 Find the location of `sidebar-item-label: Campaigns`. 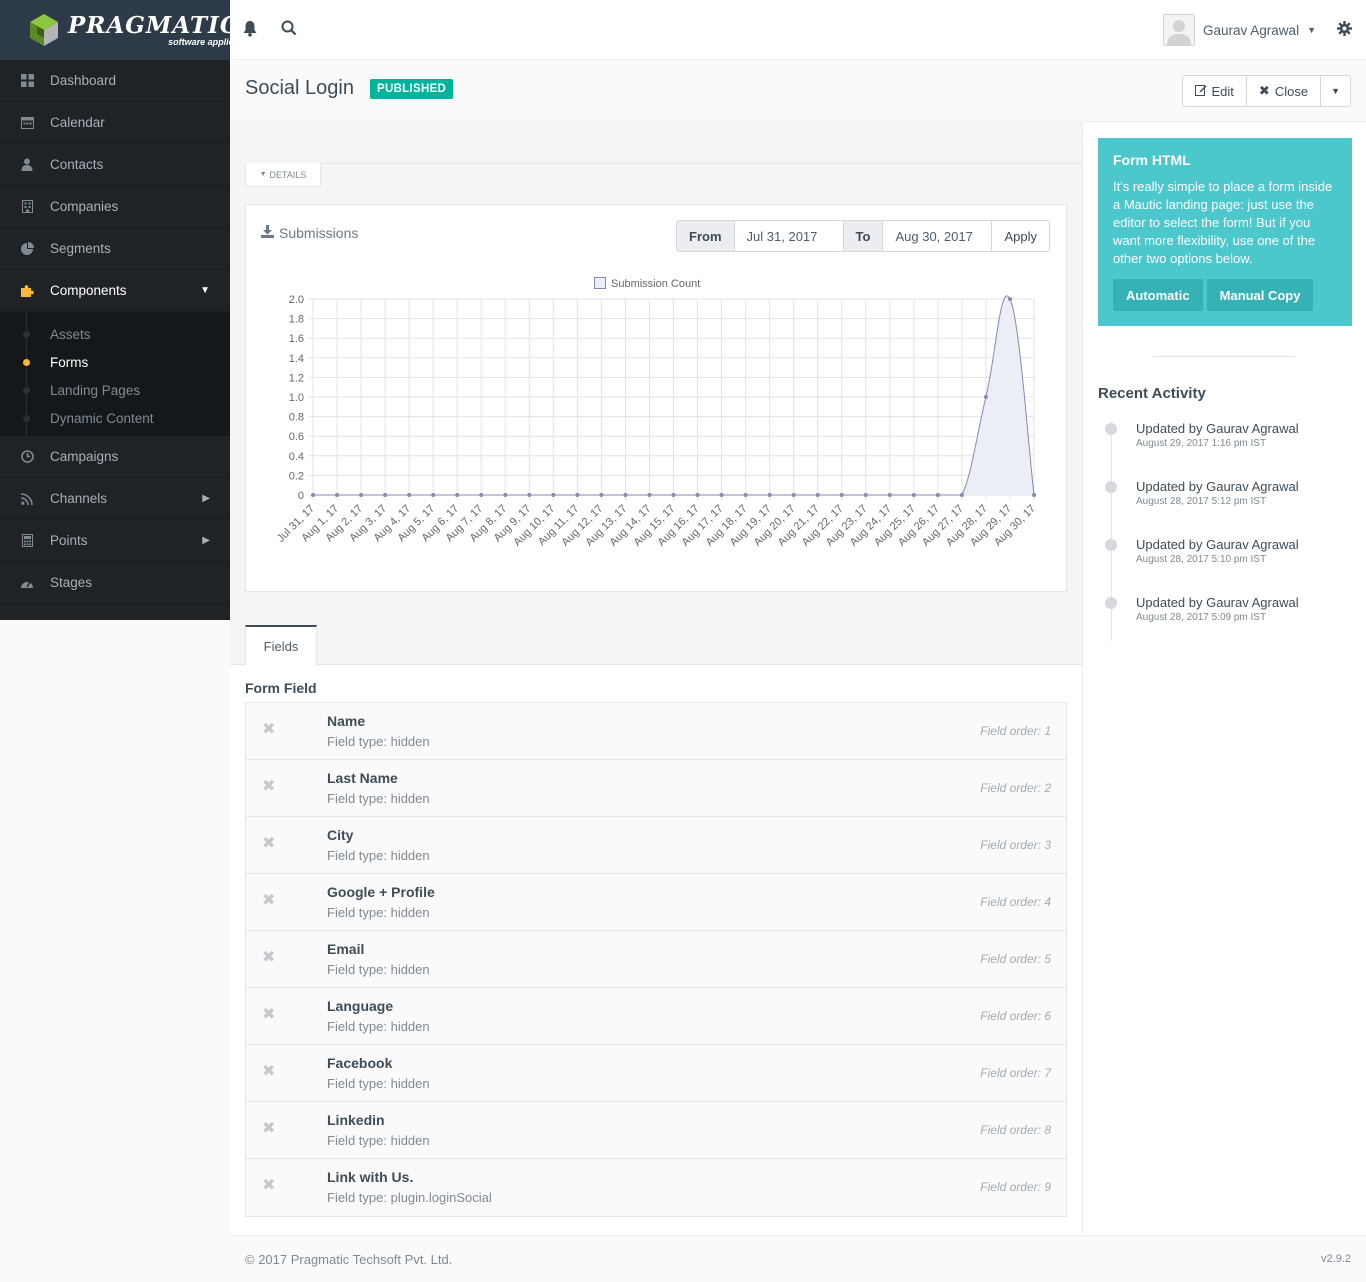

sidebar-item-label: Campaigns is located at coordinates (84, 456).